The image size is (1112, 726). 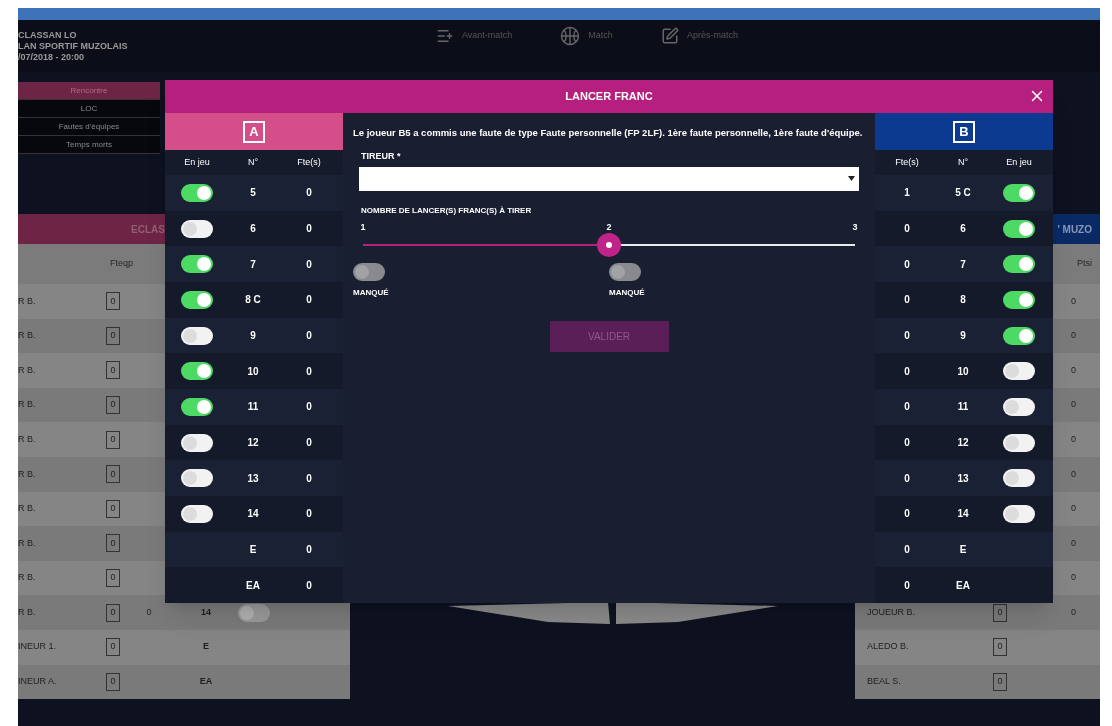 What do you see at coordinates (570, 36) in the screenshot?
I see `ball-icon` at bounding box center [570, 36].